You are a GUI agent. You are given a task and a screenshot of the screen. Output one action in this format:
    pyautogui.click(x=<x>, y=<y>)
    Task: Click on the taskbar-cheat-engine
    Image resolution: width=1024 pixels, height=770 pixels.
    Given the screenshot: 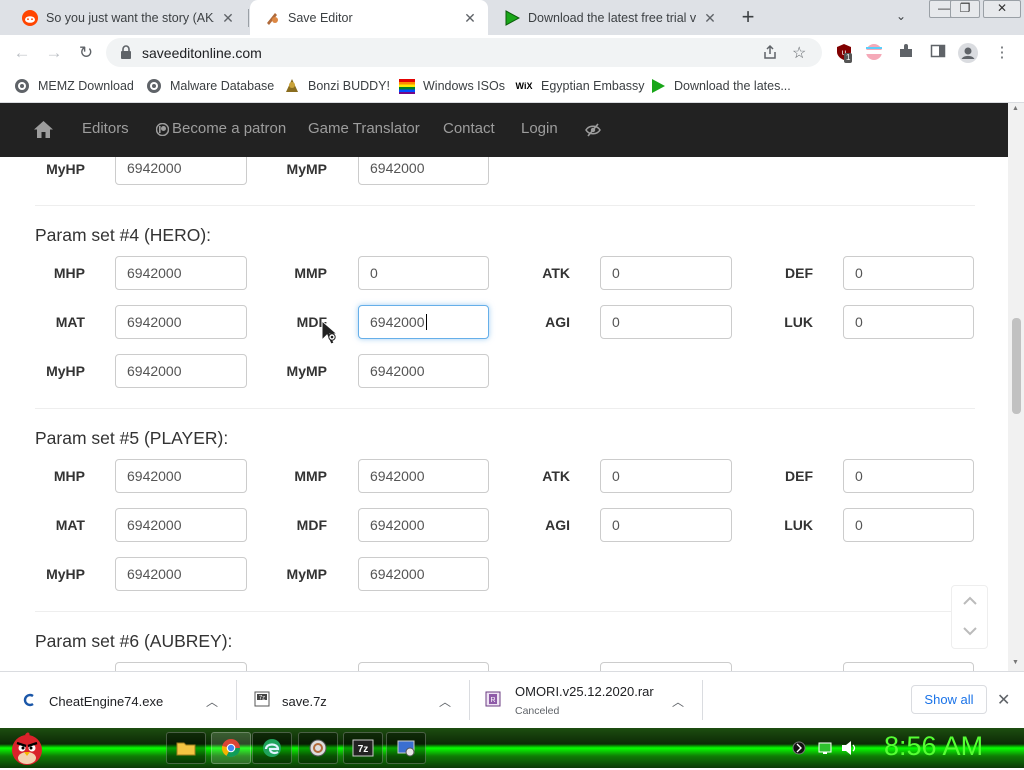 What is the action you would take?
    pyautogui.click(x=318, y=748)
    